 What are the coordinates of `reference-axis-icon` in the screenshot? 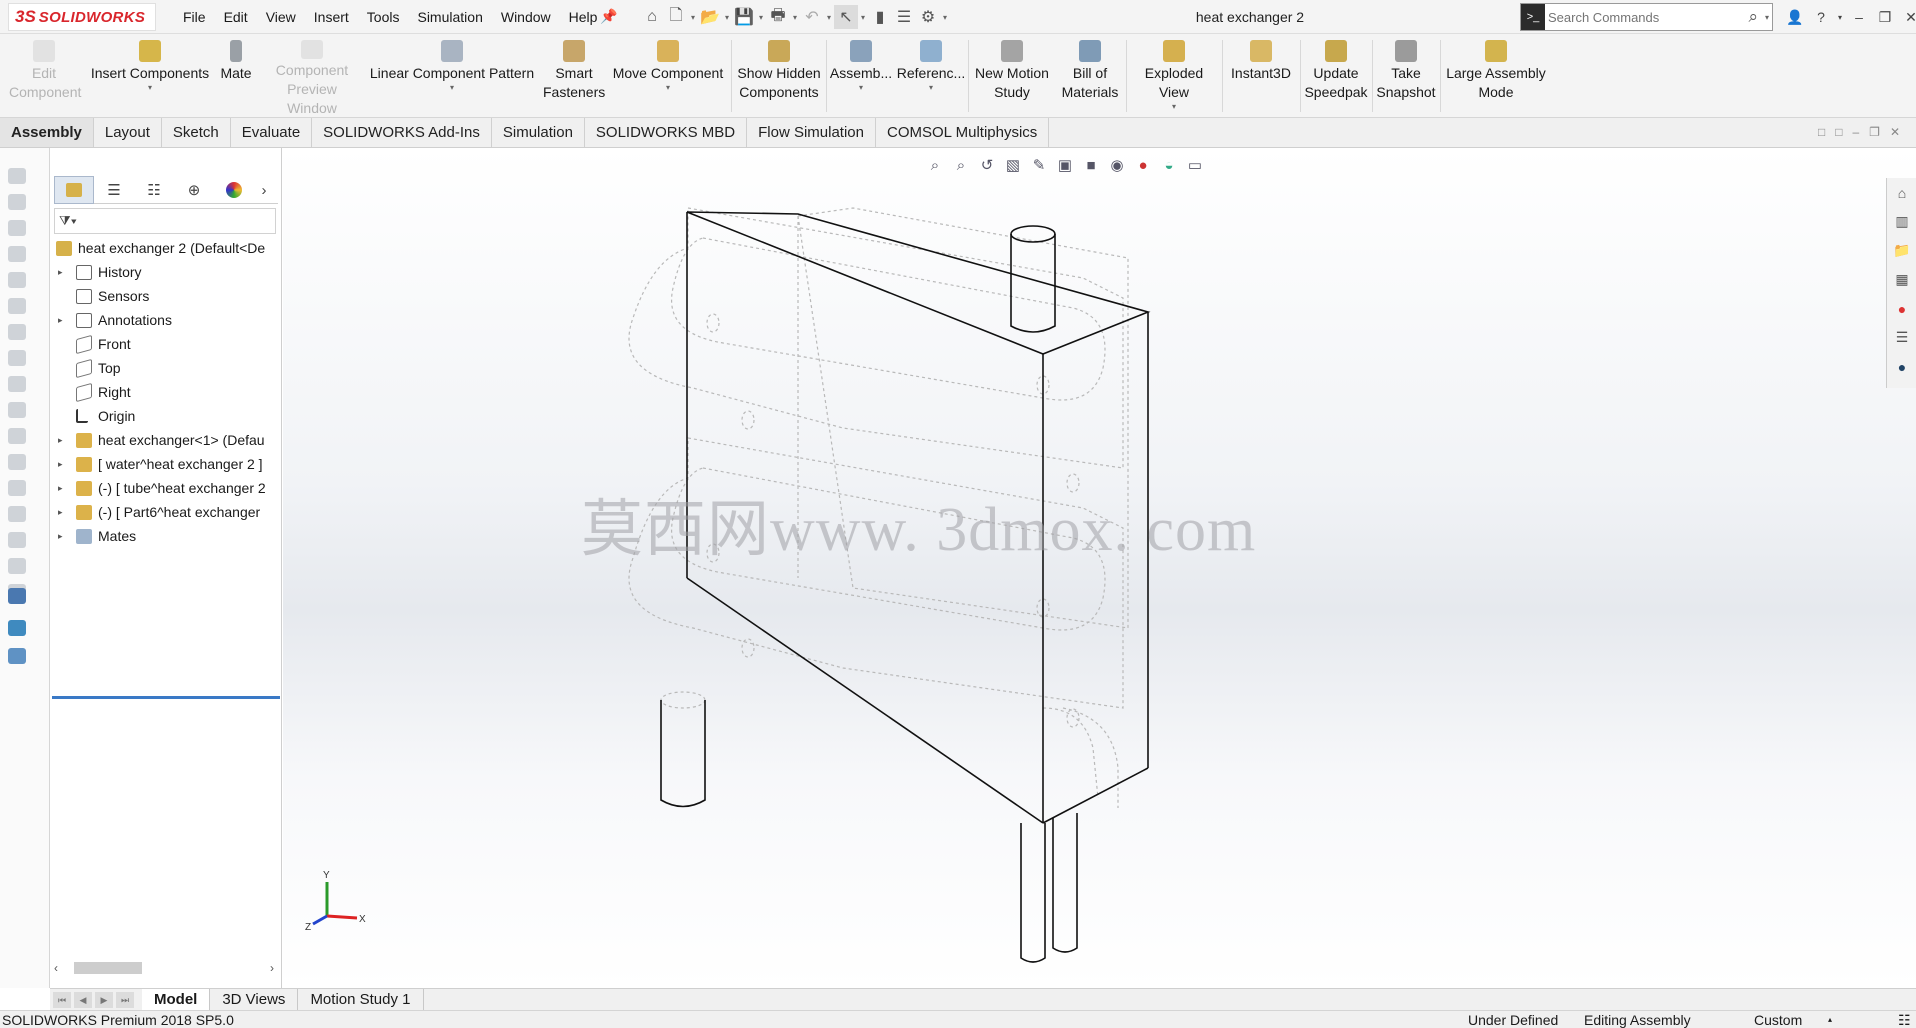 It's located at (17, 628).